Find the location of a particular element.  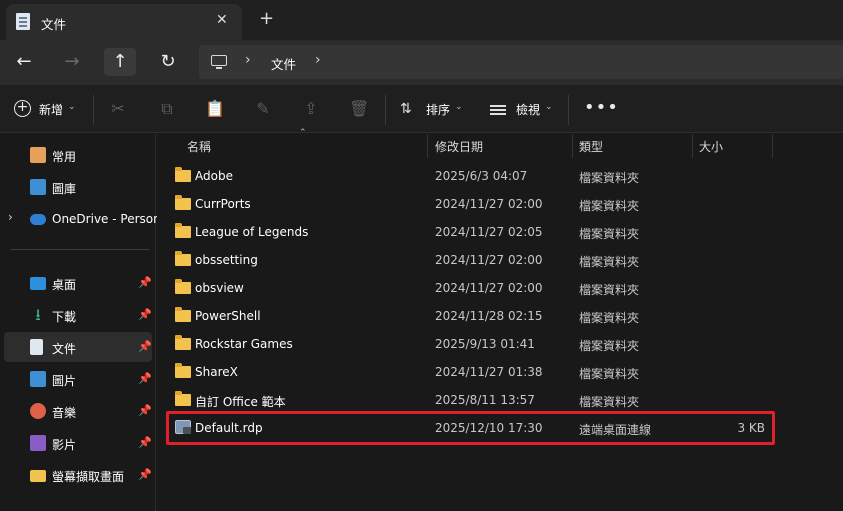

table-row: obsview 2024/11/27 02:00 檔案資料夾 is located at coordinates (471, 288).